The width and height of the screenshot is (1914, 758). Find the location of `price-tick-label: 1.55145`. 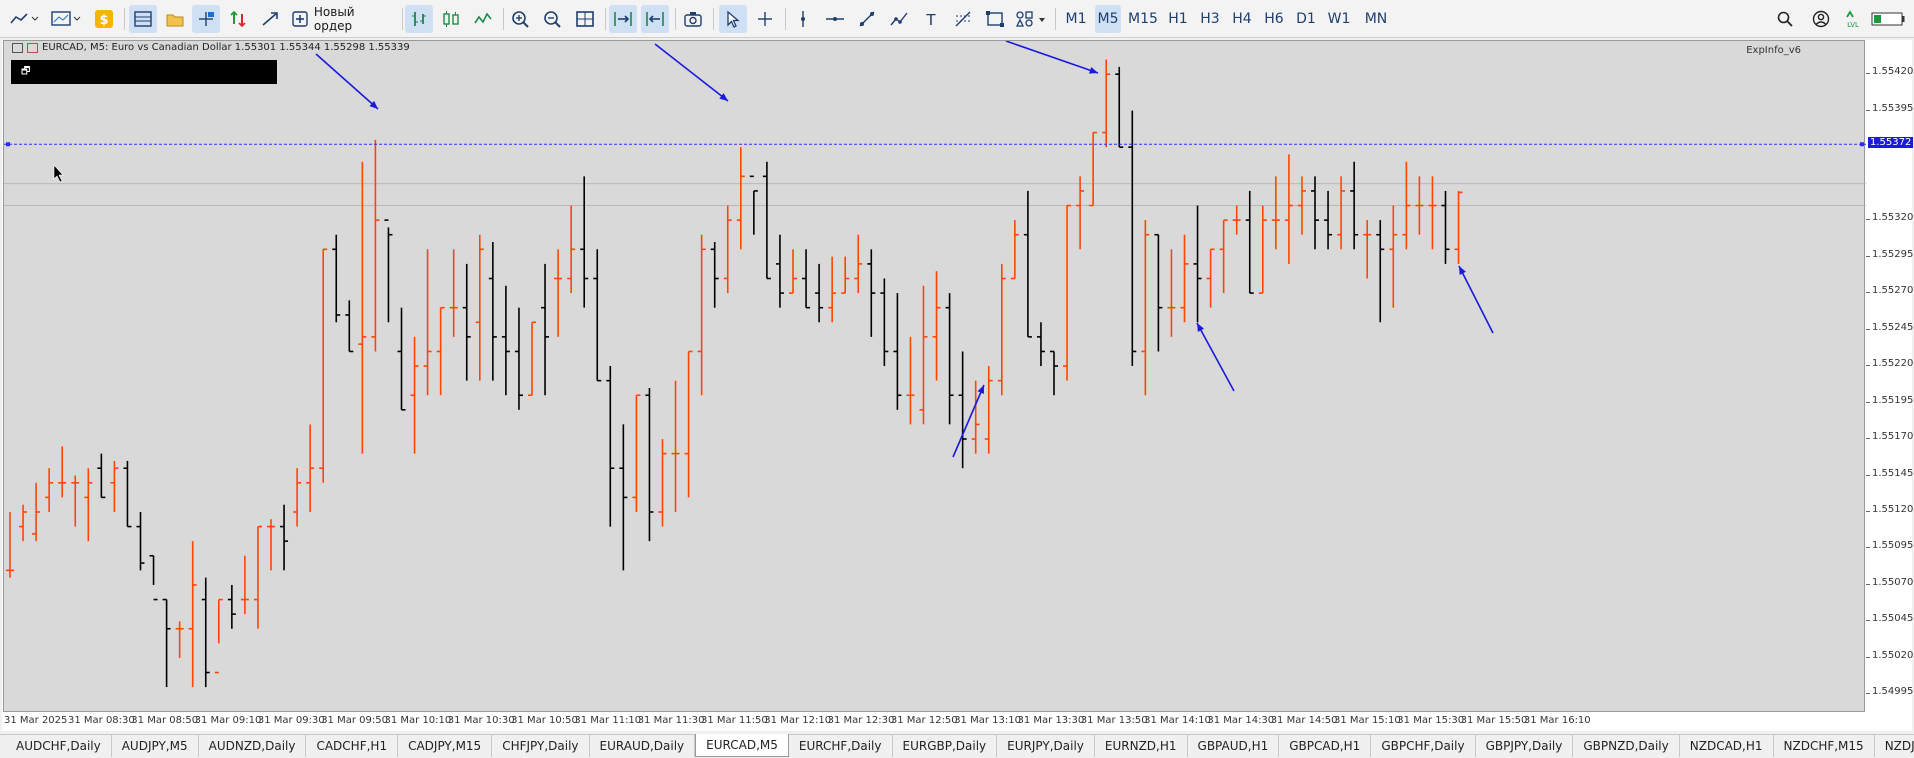

price-tick-label: 1.55145 is located at coordinates (1893, 473).